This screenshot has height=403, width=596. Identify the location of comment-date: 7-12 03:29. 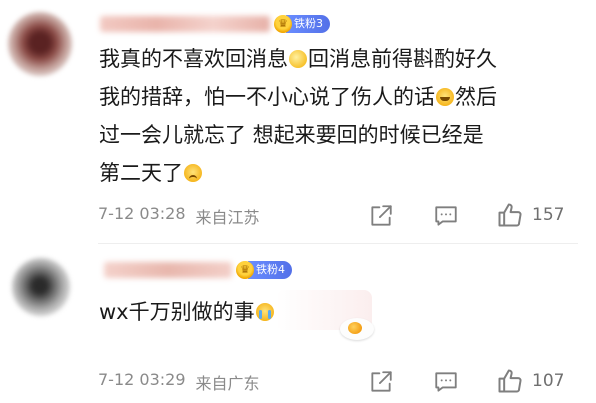
(142, 379).